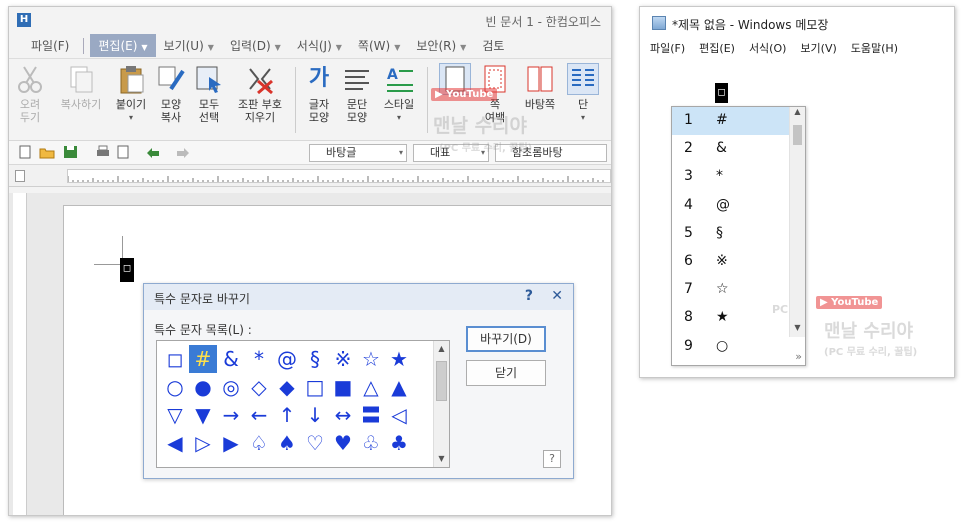 The width and height of the screenshot is (963, 525). Describe the element at coordinates (874, 48) in the screenshot. I see `notepad-menu-item: 도움말(H)` at that location.